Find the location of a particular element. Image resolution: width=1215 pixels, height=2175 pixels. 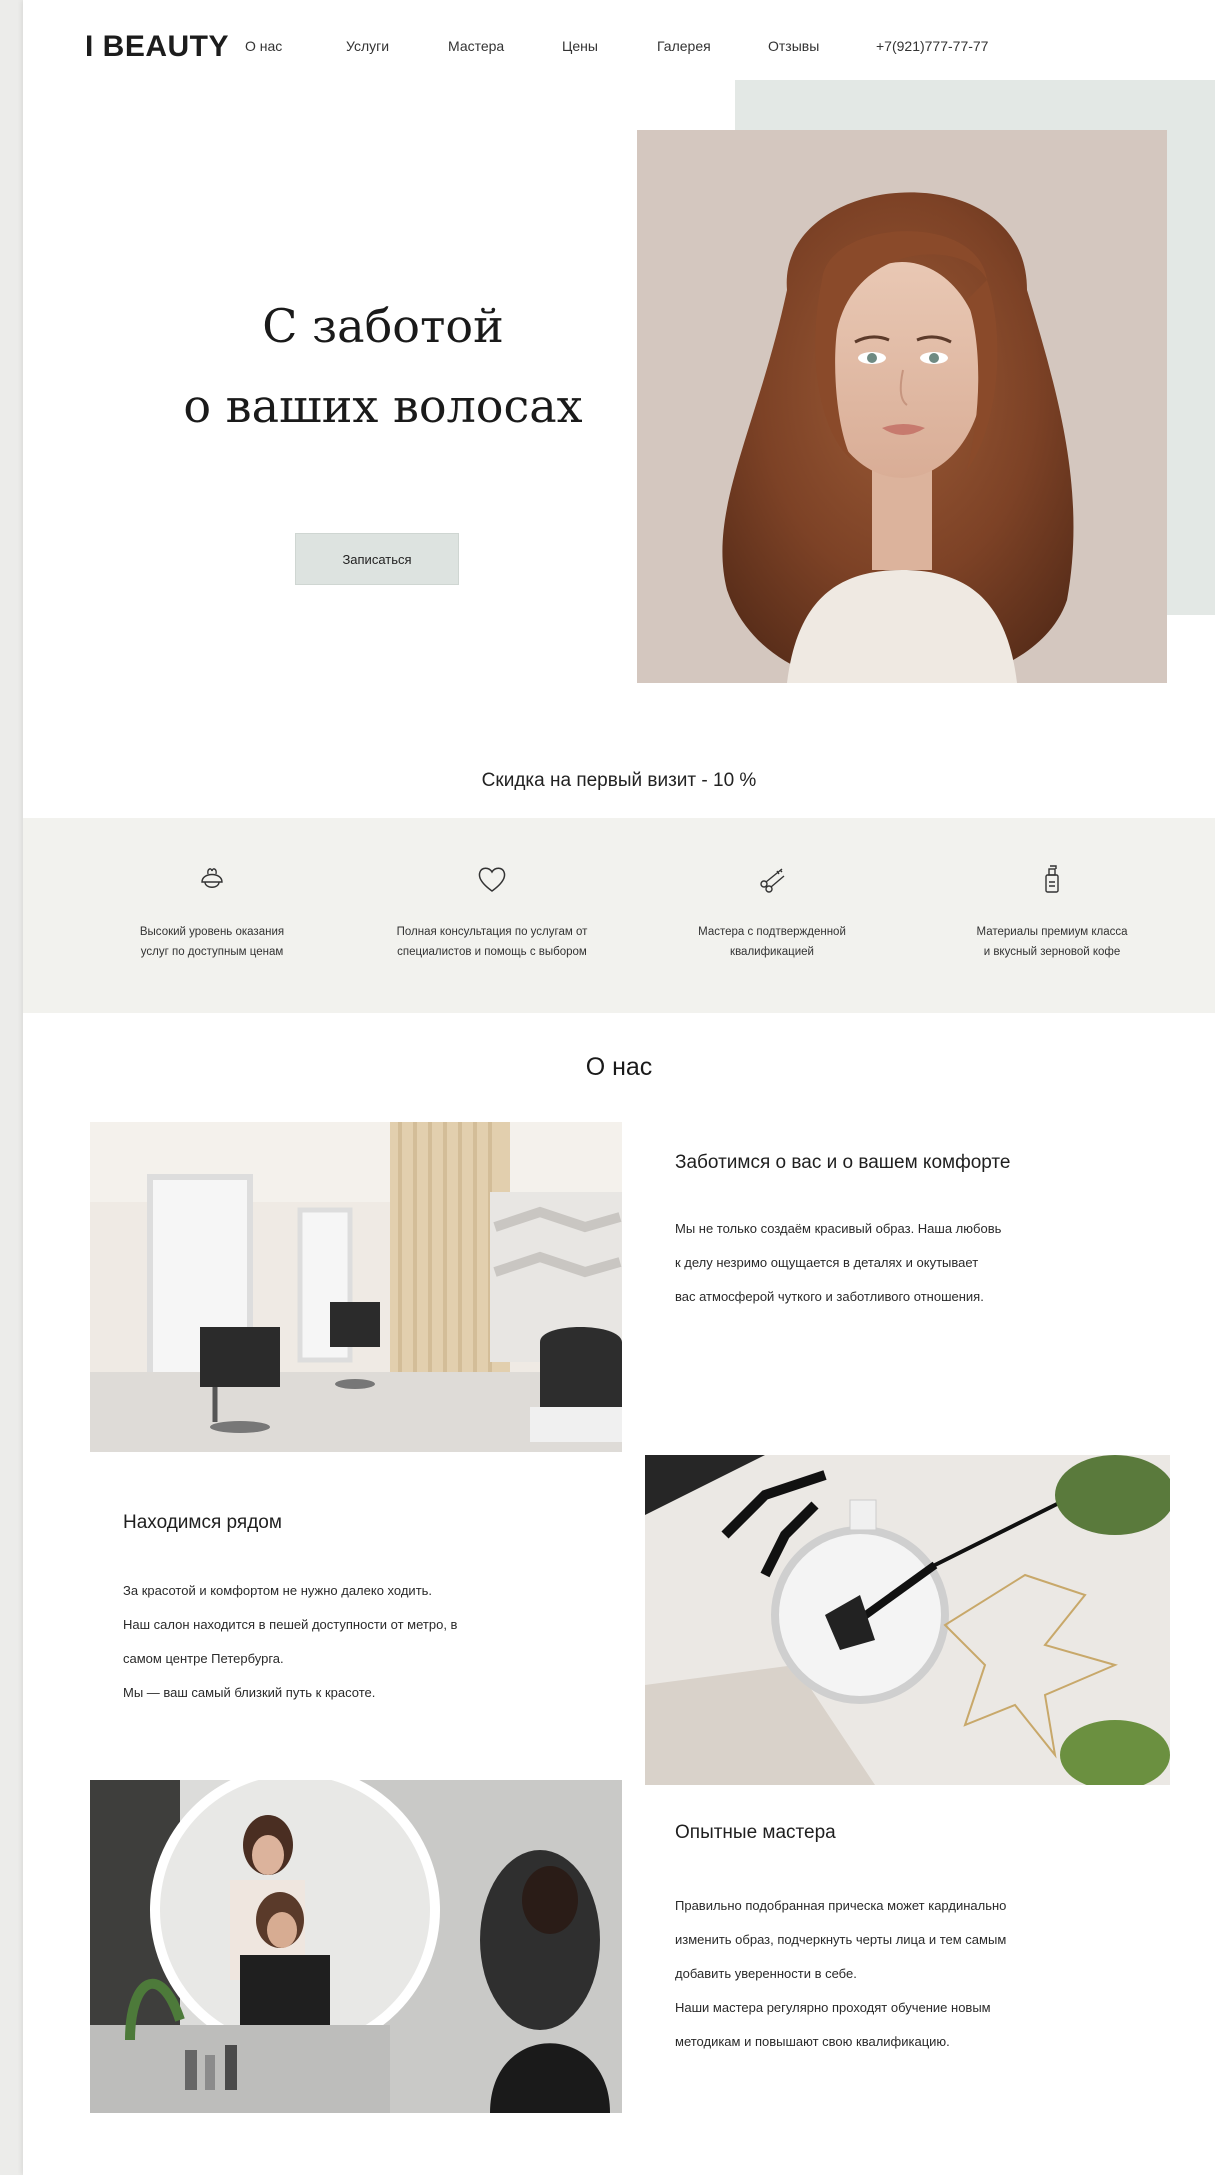

scissors-comb-icon is located at coordinates (772, 879).